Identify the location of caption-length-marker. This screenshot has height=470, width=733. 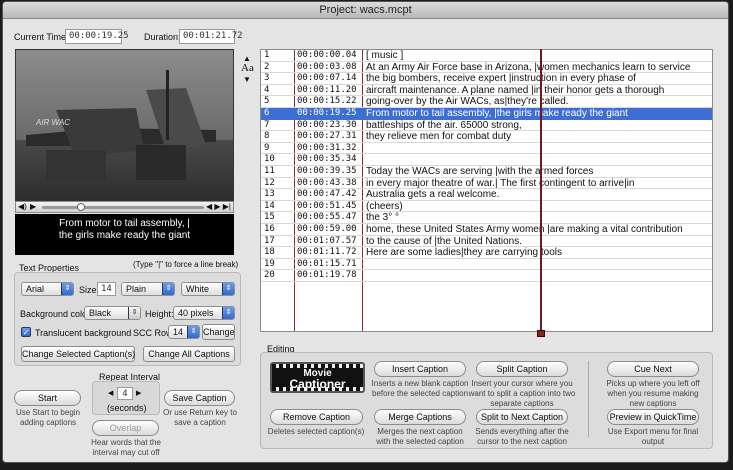
(541, 191).